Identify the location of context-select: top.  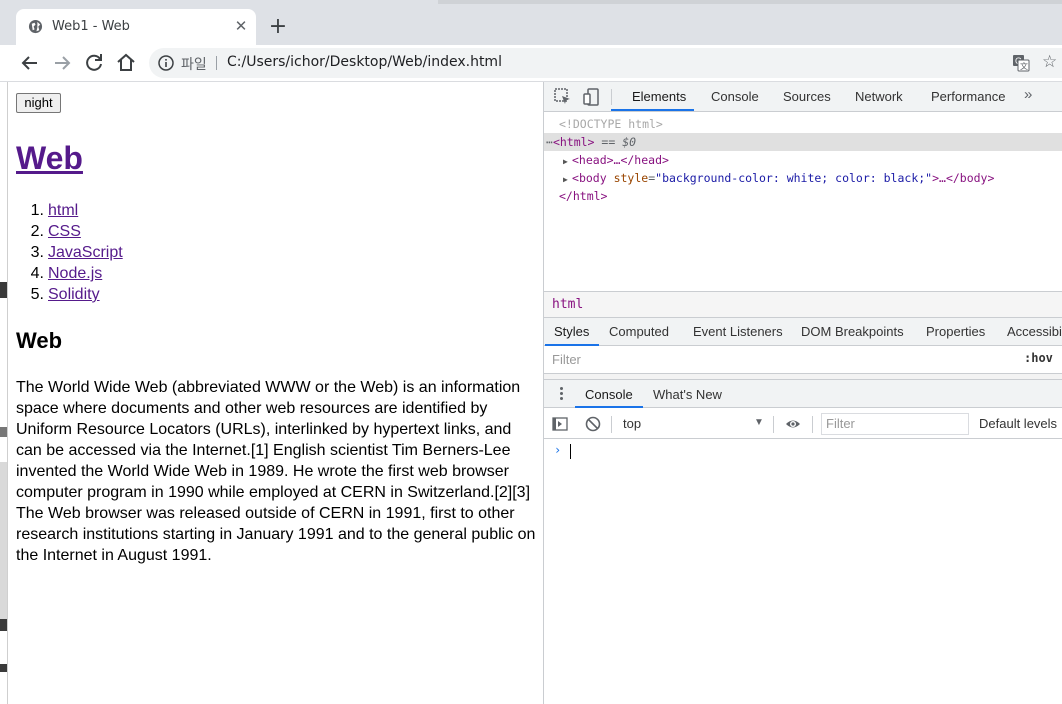
(632, 423).